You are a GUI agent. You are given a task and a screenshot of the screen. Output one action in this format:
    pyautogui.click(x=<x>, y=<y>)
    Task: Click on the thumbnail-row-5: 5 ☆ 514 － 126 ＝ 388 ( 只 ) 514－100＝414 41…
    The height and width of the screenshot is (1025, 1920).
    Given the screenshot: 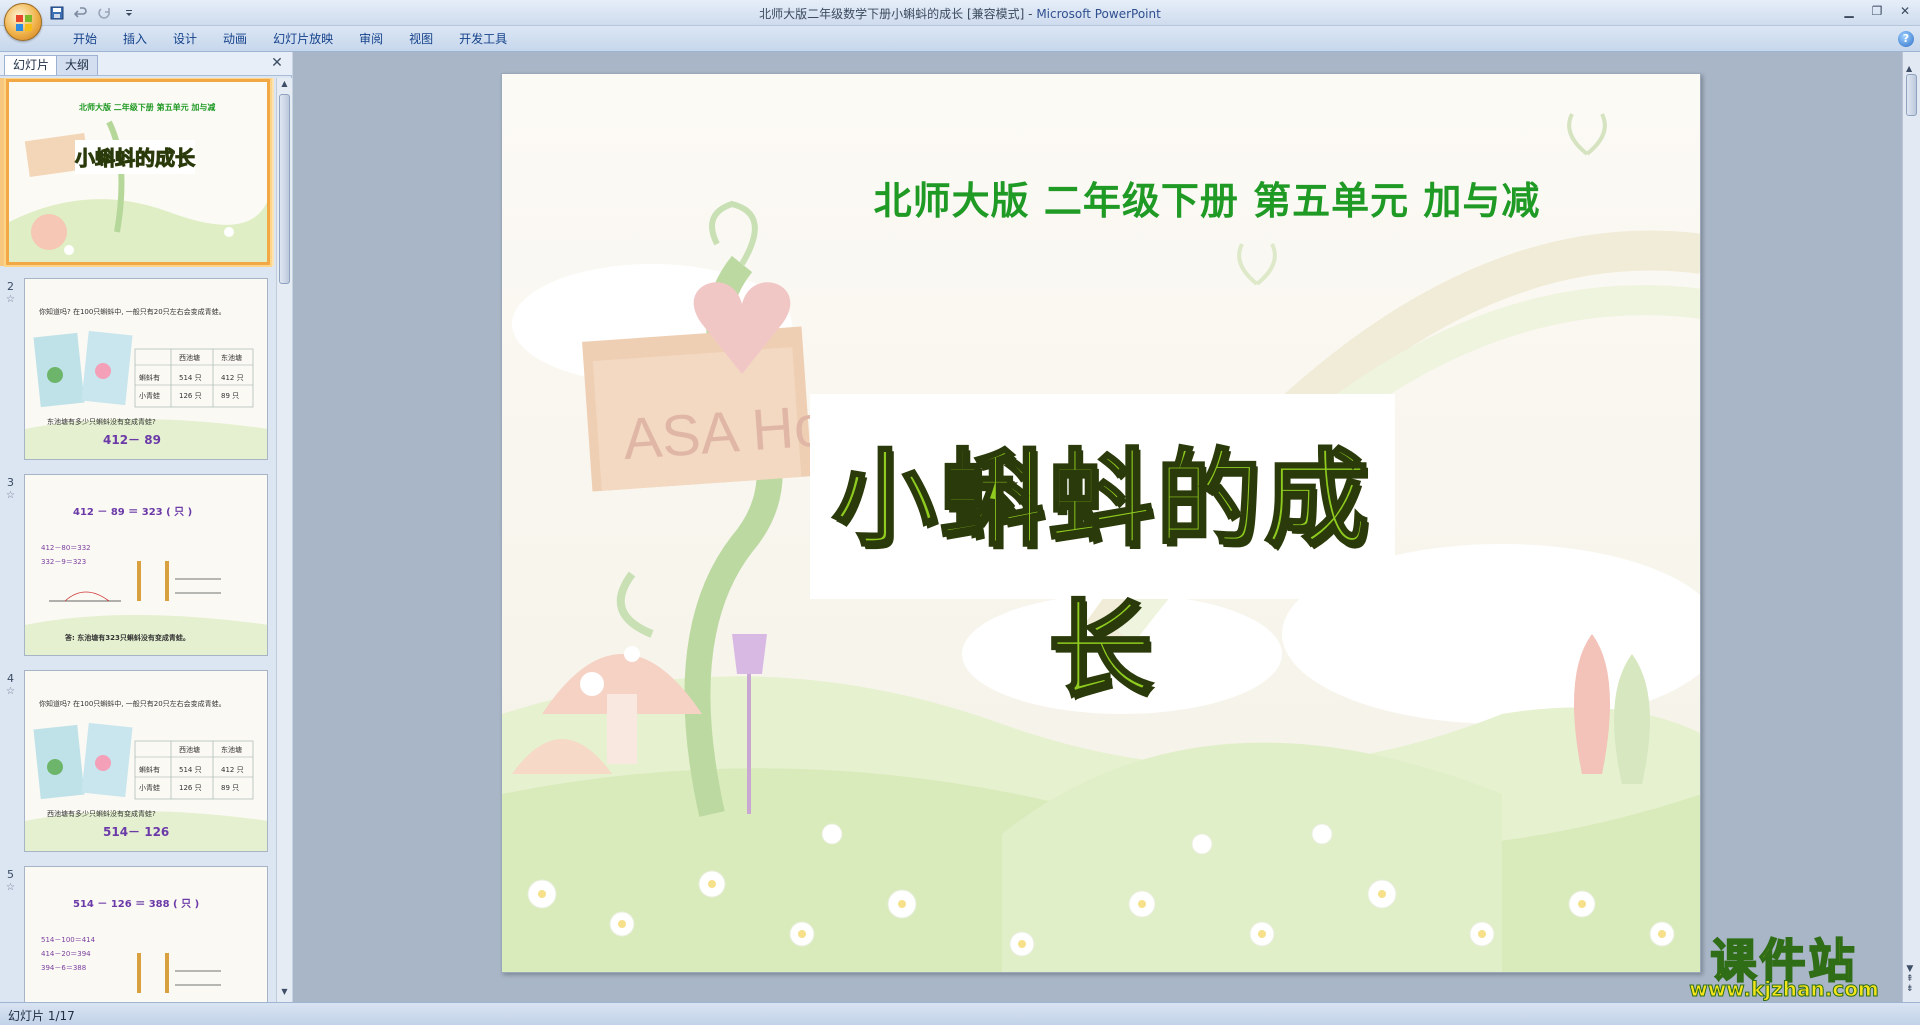 What is the action you would take?
    pyautogui.click(x=137, y=932)
    